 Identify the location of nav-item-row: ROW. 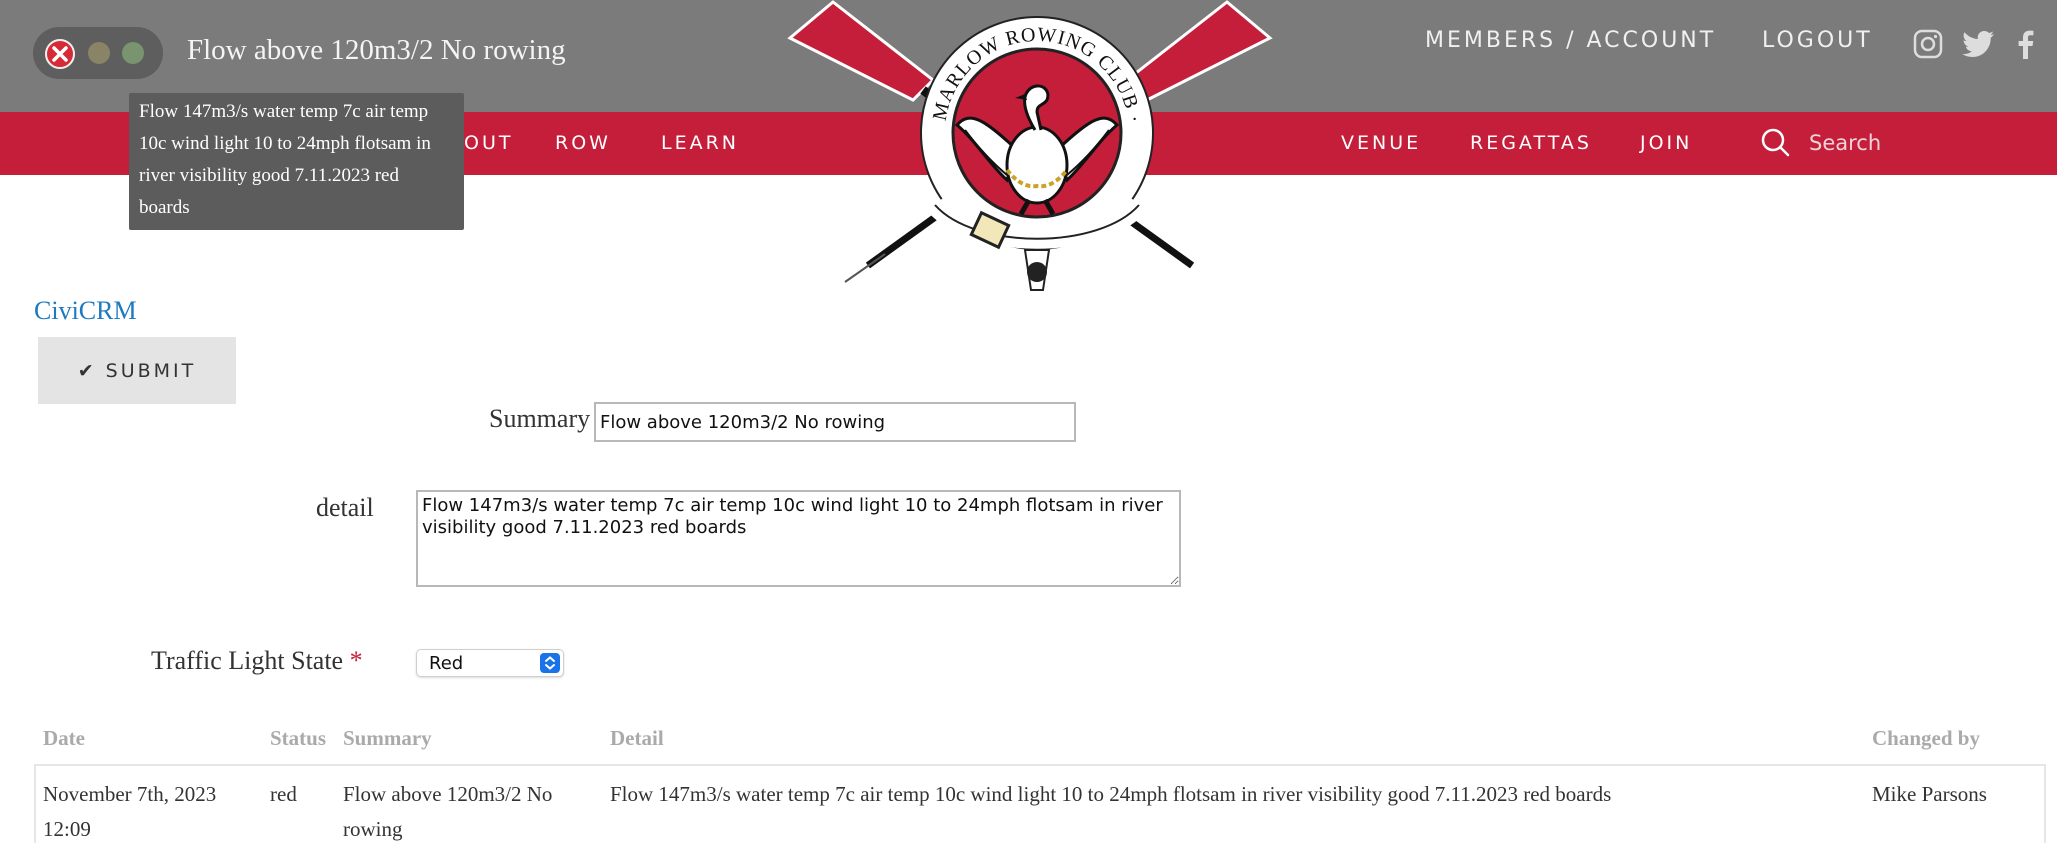
(583, 143).